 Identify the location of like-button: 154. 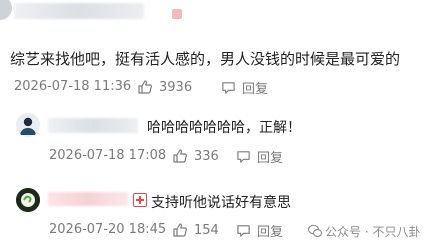
(195, 230).